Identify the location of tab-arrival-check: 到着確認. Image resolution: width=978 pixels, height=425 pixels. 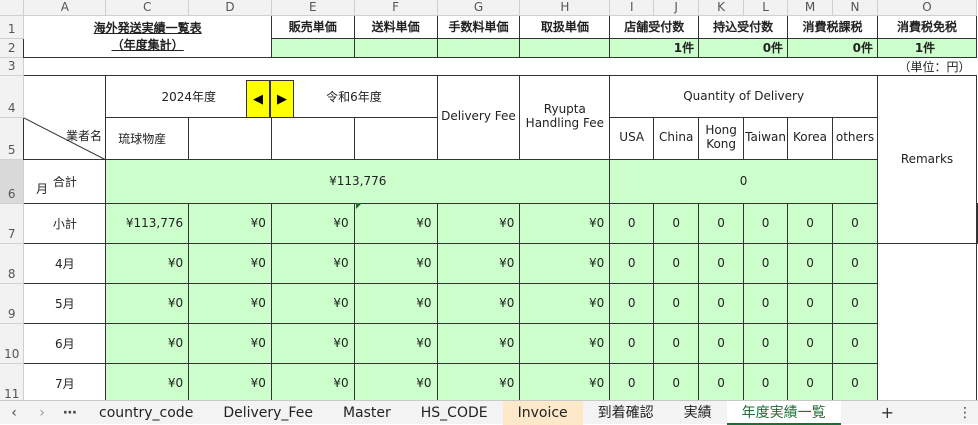
(626, 413).